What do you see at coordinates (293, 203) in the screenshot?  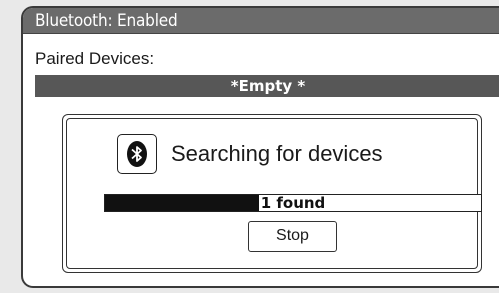 I see `search-progress-bar: 1 found 1 found` at bounding box center [293, 203].